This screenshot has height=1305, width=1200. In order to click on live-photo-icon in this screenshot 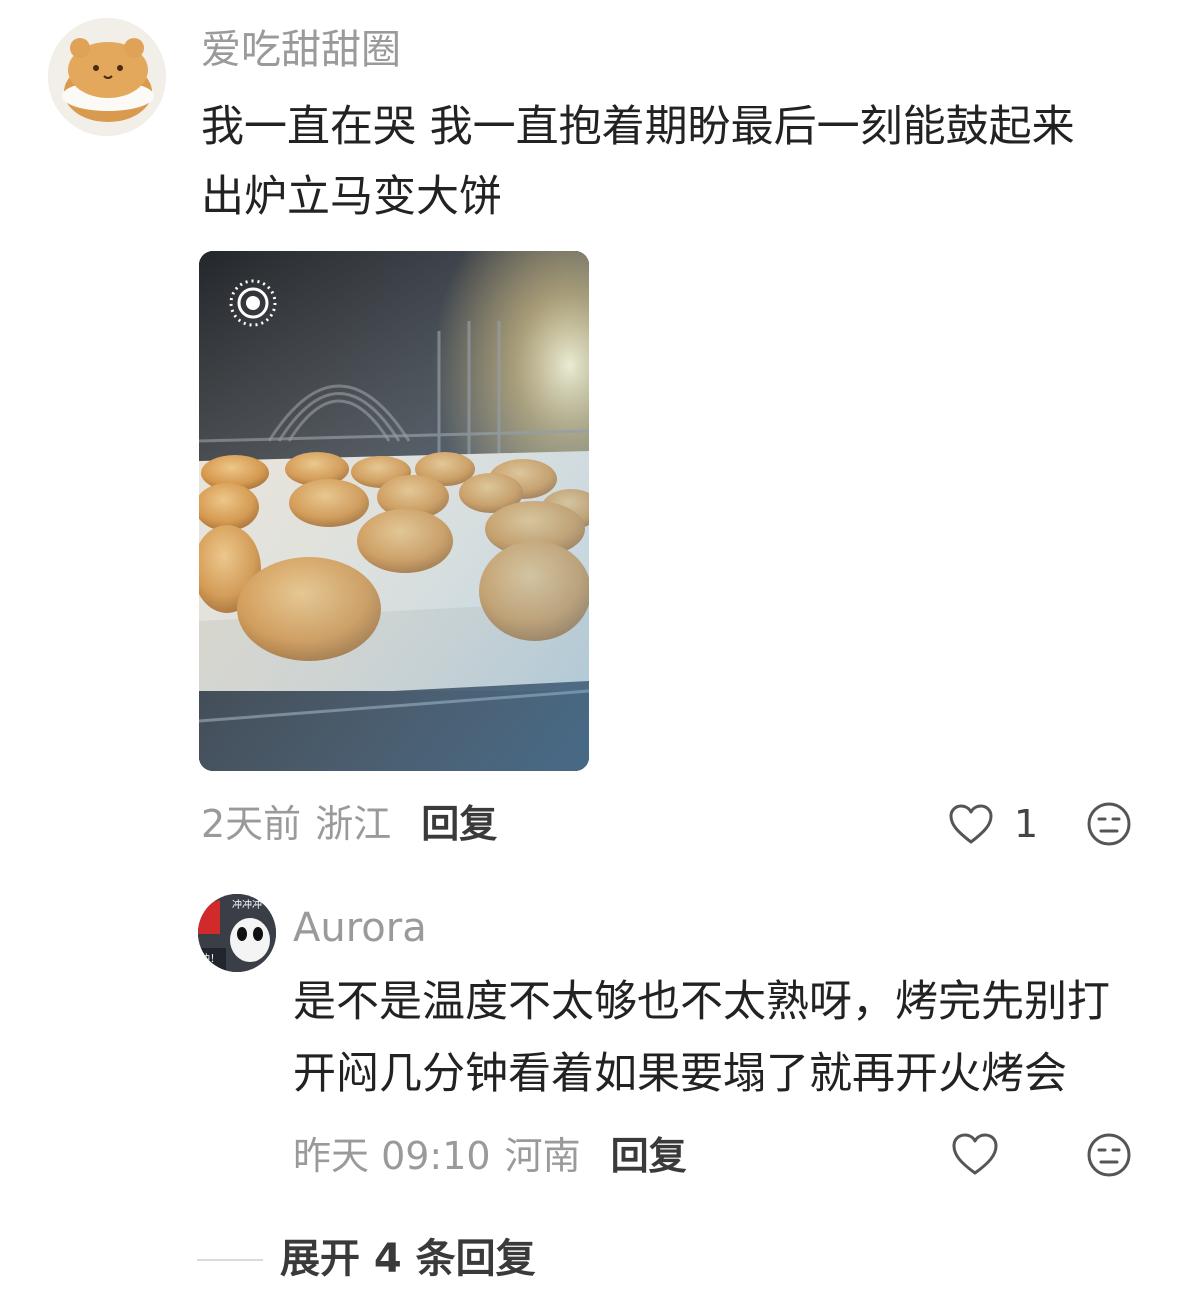, I will do `click(253, 303)`.